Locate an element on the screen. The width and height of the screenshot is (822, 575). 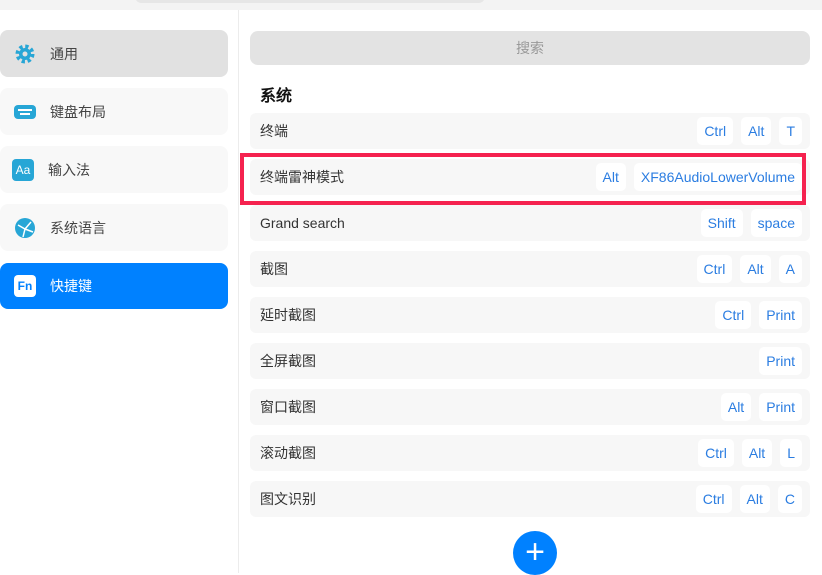
sidebar-item-input-method: Aa 输入法 is located at coordinates (114, 169).